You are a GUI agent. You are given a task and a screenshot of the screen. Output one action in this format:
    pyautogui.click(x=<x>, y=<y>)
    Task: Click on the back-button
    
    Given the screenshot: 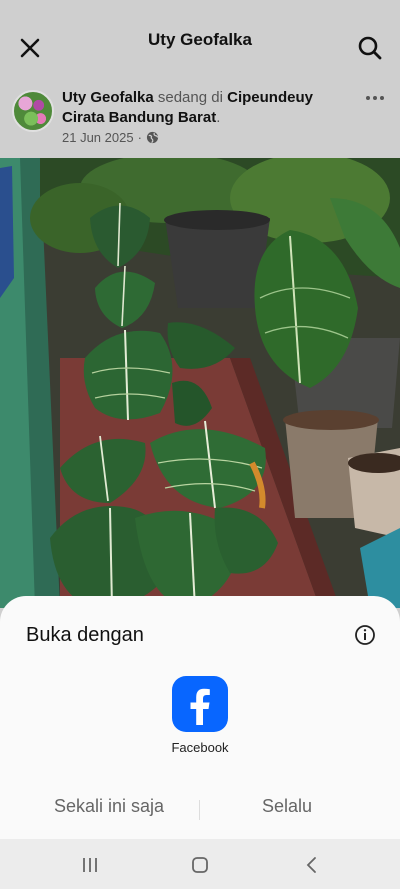 What is the action you would take?
    pyautogui.click(x=312, y=865)
    